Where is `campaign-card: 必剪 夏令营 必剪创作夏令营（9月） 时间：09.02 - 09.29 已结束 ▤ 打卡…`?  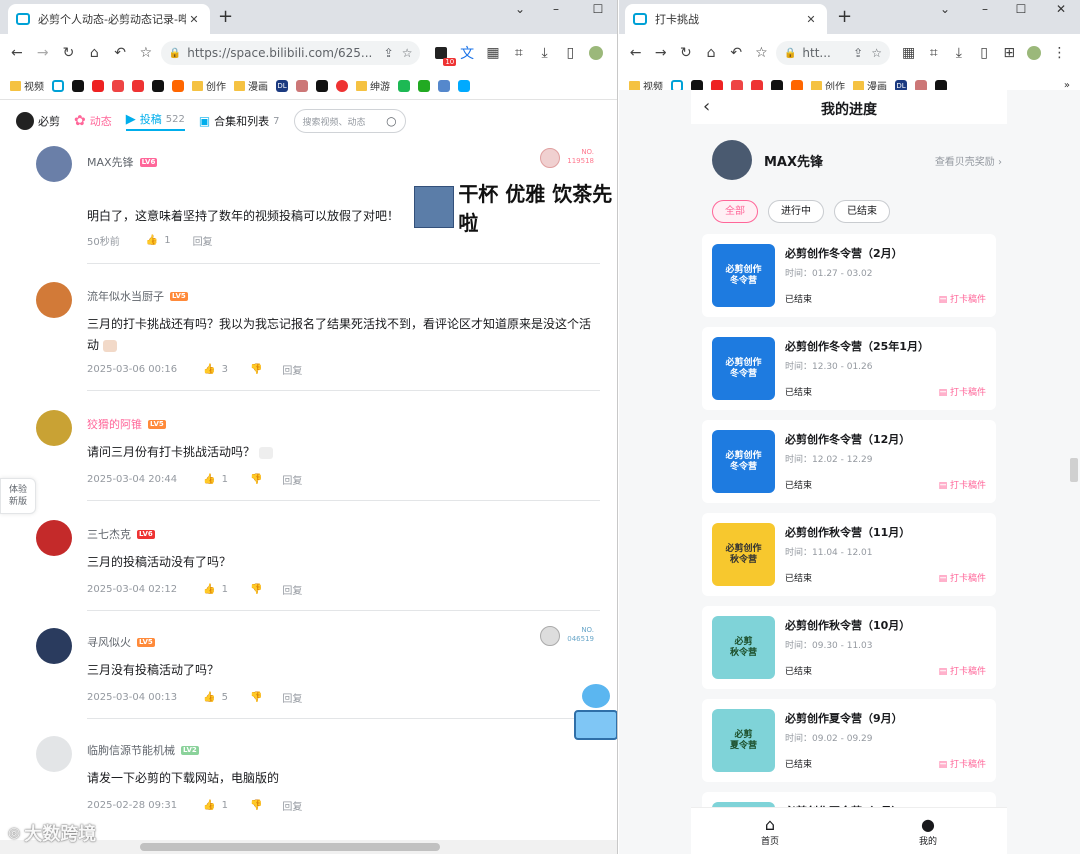
campaign-card: 必剪 夏令营 必剪创作夏令营（9月） 时间：09.02 - 09.29 已结束 ▤ 打卡… is located at coordinates (849, 740).